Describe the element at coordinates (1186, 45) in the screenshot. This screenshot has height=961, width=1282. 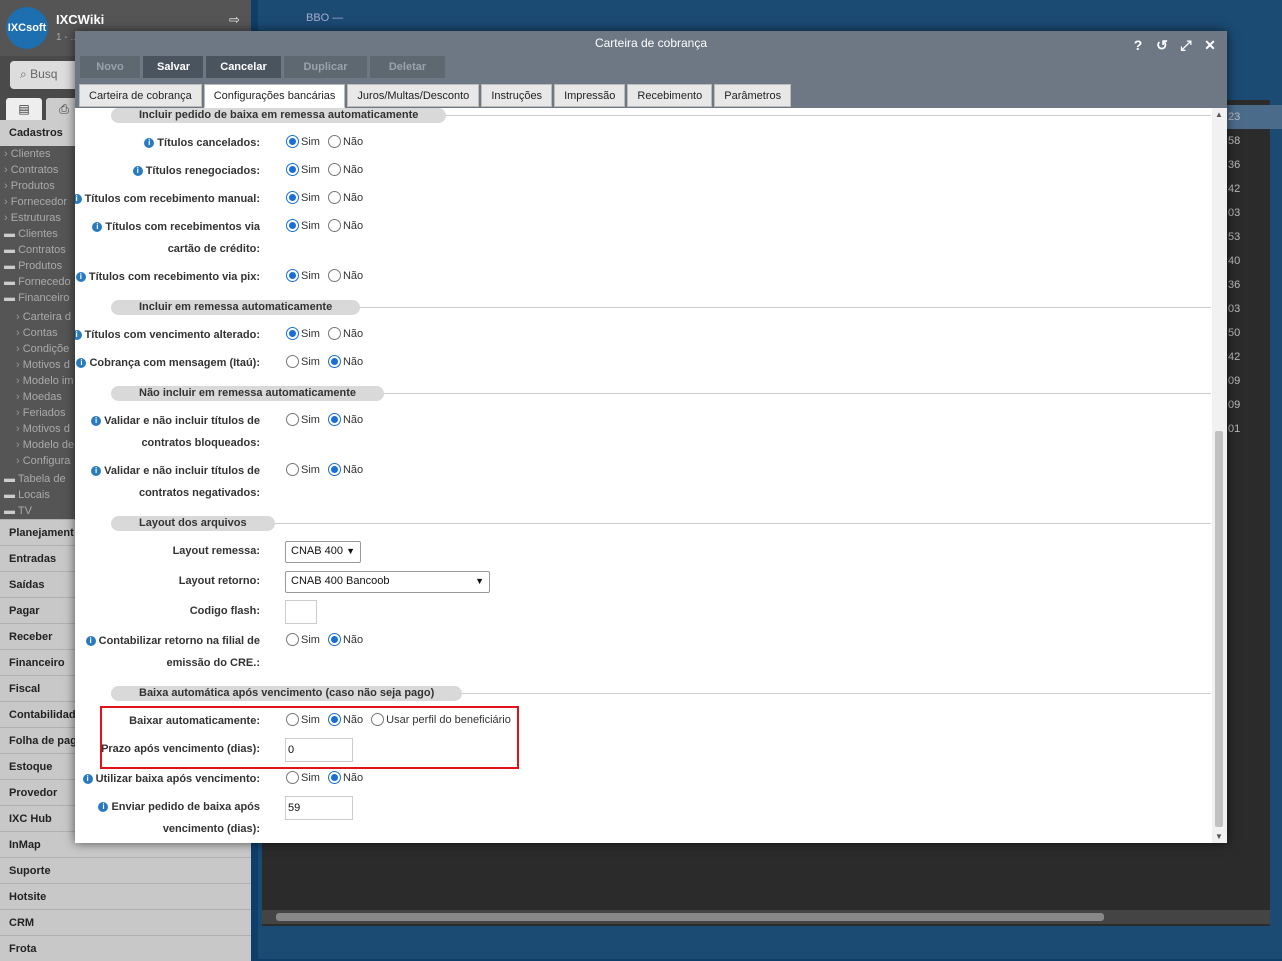
I see `maximize-icon: ⤢` at that location.